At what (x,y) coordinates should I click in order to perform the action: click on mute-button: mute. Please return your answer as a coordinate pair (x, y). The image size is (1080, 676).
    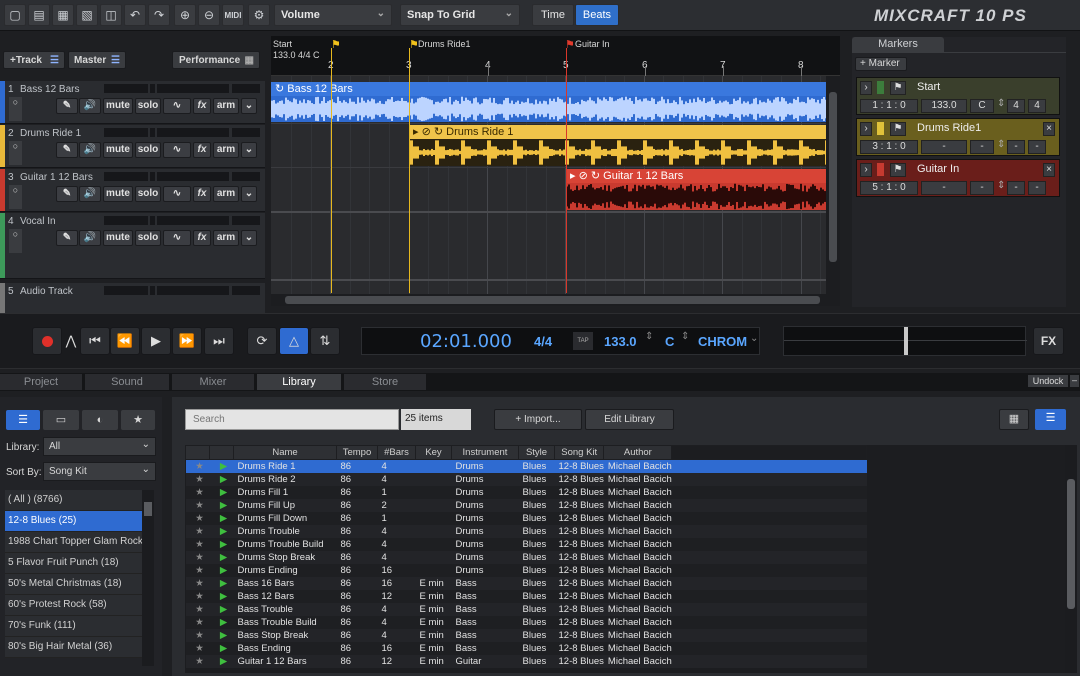
    Looking at the image, I should click on (118, 150).